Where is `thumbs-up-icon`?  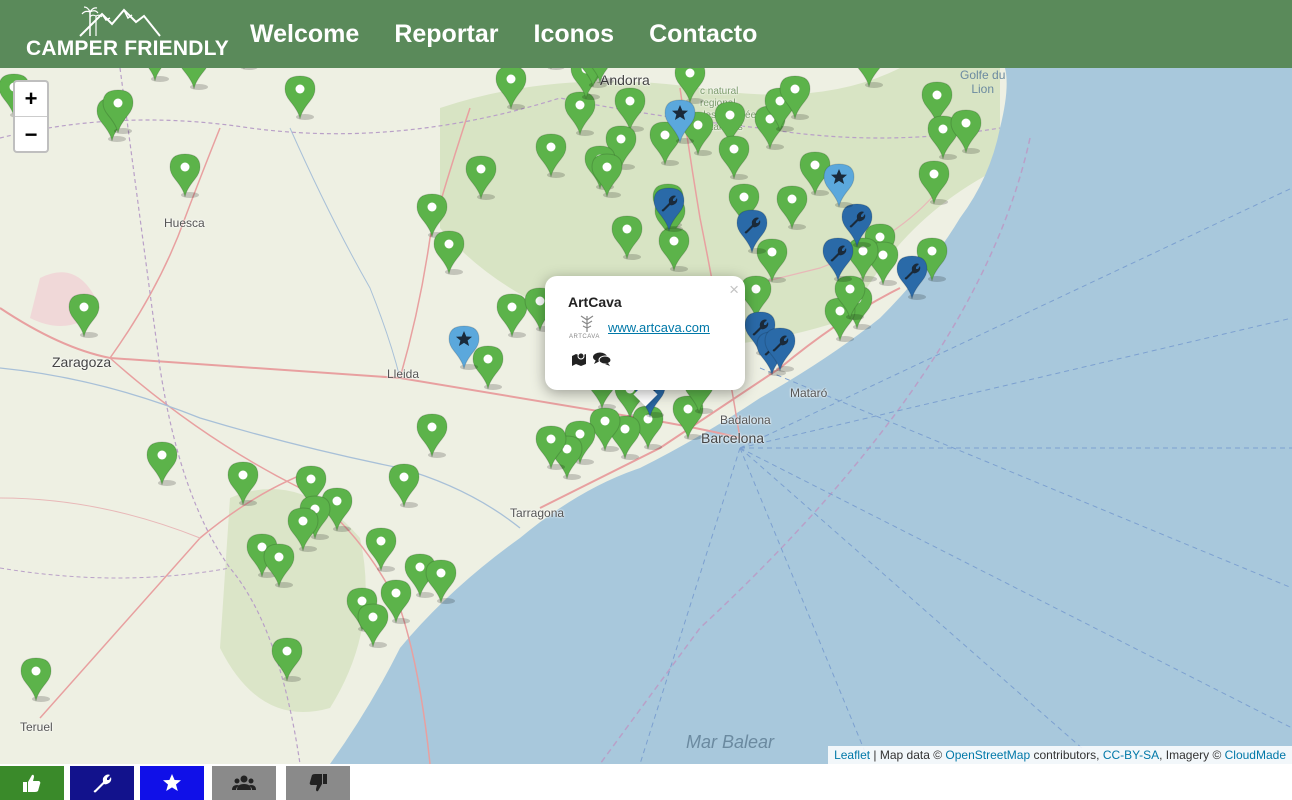 thumbs-up-icon is located at coordinates (32, 783).